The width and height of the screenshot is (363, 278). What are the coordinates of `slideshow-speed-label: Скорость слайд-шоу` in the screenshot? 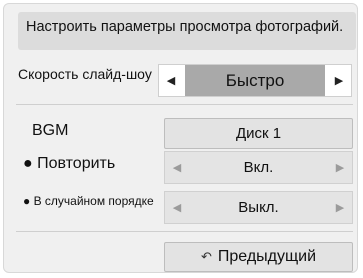 It's located at (85, 74).